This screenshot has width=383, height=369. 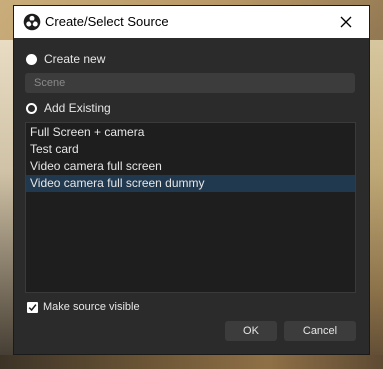 What do you see at coordinates (190, 83) in the screenshot?
I see `scene-name-input` at bounding box center [190, 83].